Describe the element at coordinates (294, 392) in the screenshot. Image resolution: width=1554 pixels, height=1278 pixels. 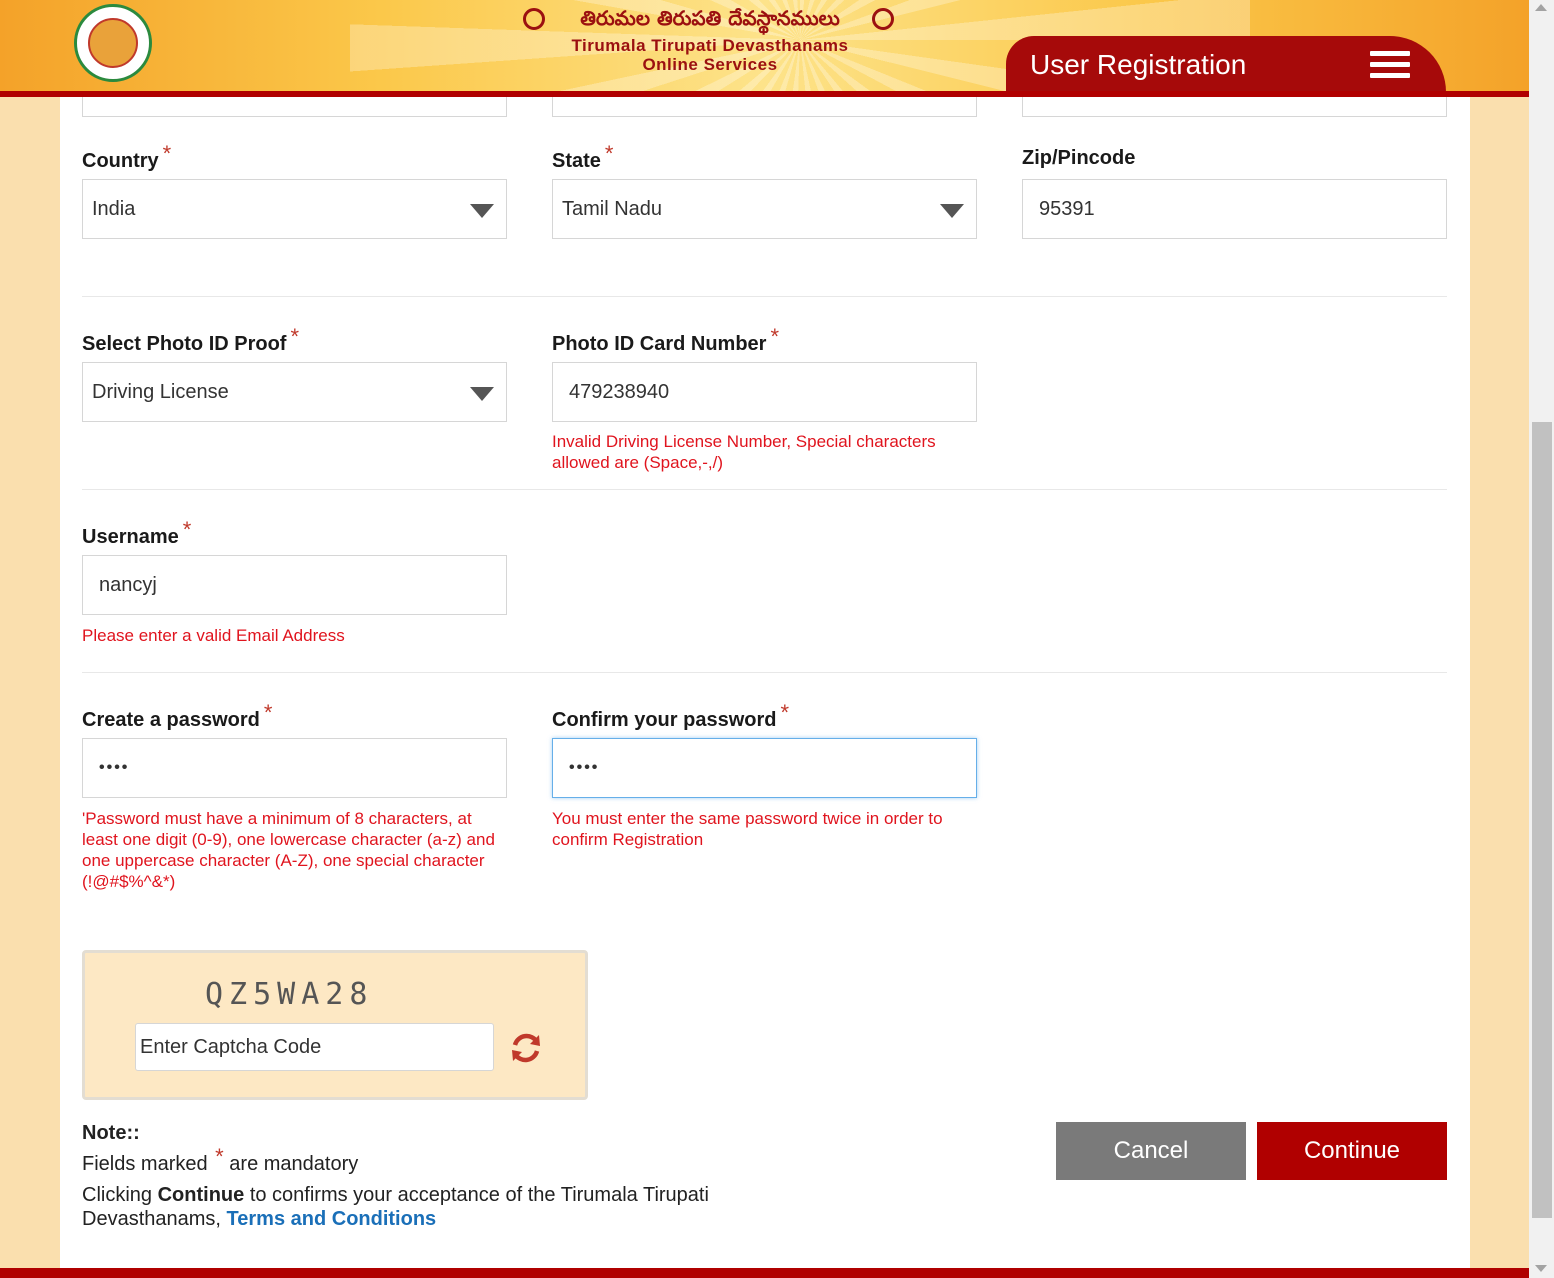
I see `photo-id-proof-select: Driving License` at that location.